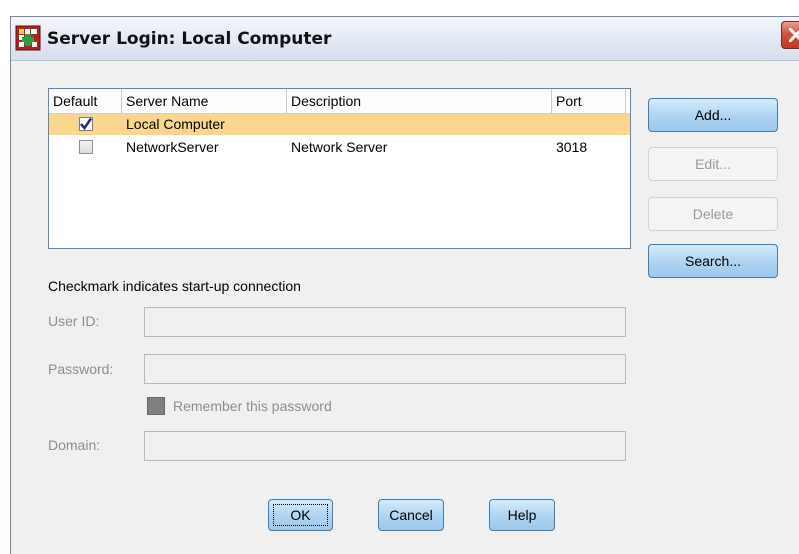  Describe the element at coordinates (572, 147) in the screenshot. I see `port-cell: 3018` at that location.